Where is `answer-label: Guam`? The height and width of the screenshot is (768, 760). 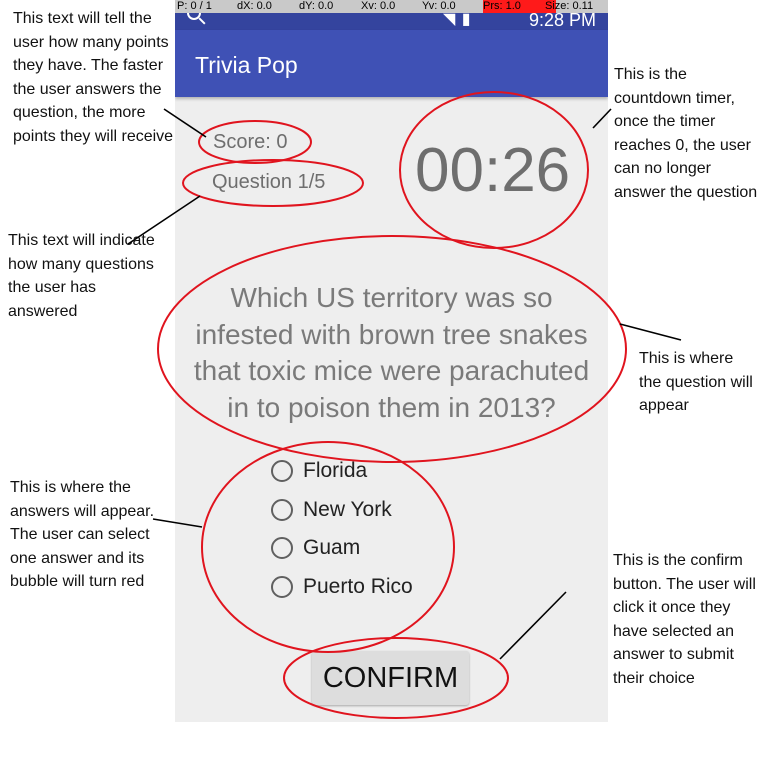
answer-label: Guam is located at coordinates (332, 548).